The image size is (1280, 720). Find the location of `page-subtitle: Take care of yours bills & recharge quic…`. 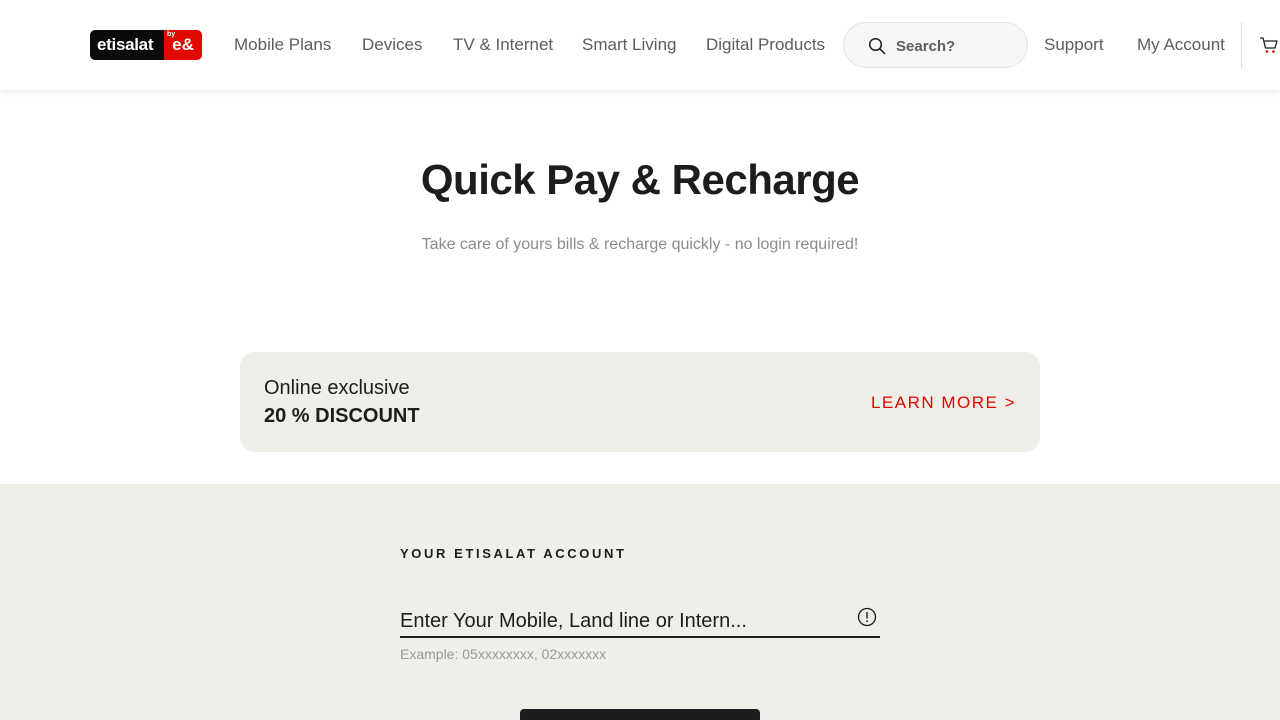

page-subtitle: Take care of yours bills & recharge quic… is located at coordinates (640, 244).